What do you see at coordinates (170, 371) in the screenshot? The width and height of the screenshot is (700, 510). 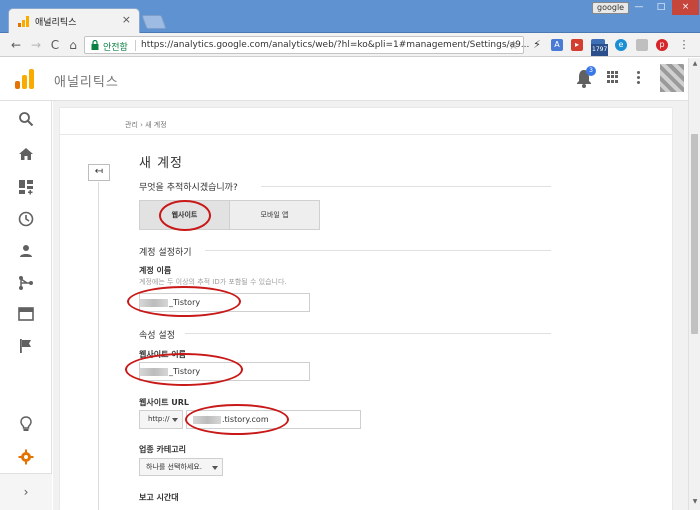 I see `website-name-value: _Tistory` at bounding box center [170, 371].